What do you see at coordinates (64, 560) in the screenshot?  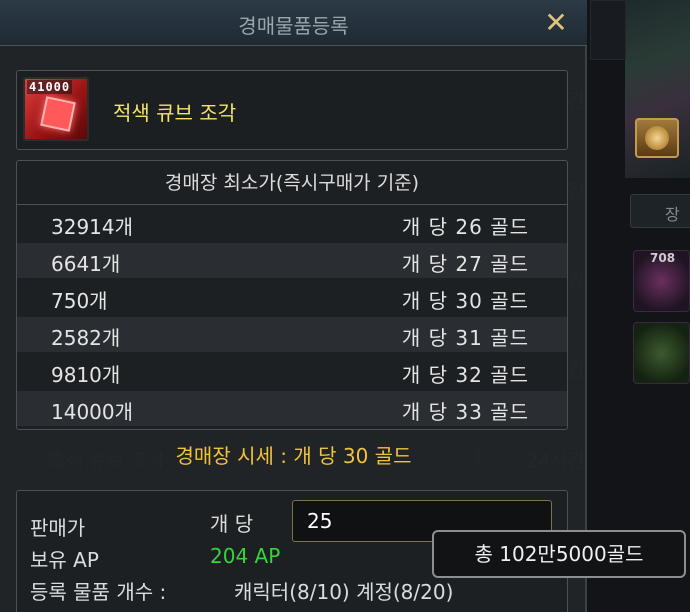 I see `ap-label: 보유 AP` at bounding box center [64, 560].